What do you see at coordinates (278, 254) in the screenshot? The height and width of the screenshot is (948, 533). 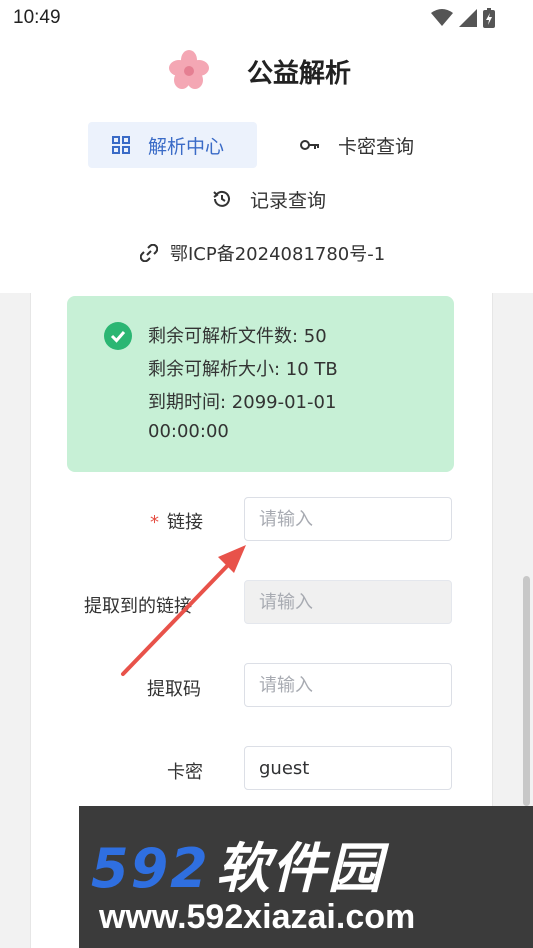 I see `icp-label: 鄂ICP备2024081780号-1` at bounding box center [278, 254].